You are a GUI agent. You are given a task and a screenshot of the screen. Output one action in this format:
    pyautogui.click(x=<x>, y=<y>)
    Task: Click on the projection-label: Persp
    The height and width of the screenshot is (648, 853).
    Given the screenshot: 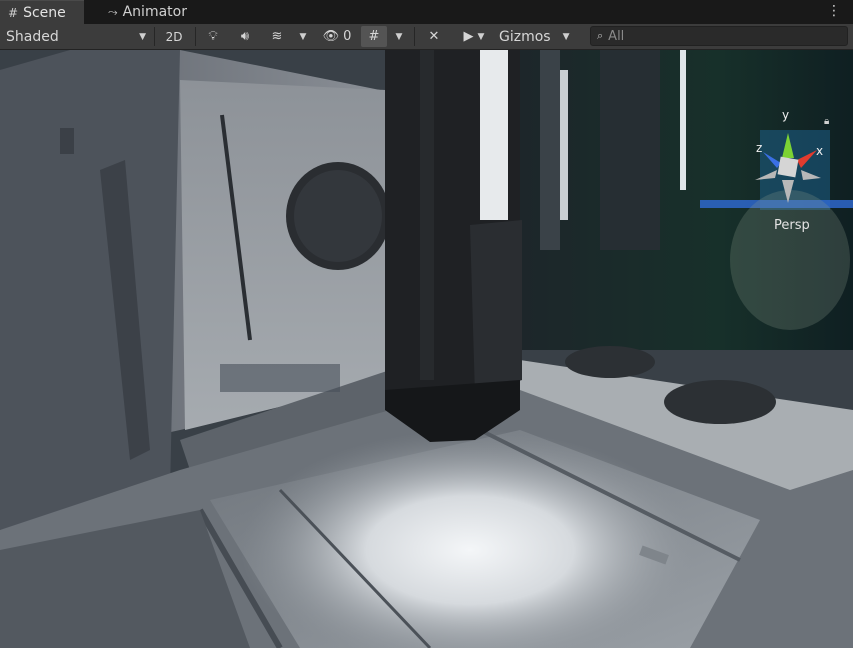 What is the action you would take?
    pyautogui.click(x=792, y=225)
    